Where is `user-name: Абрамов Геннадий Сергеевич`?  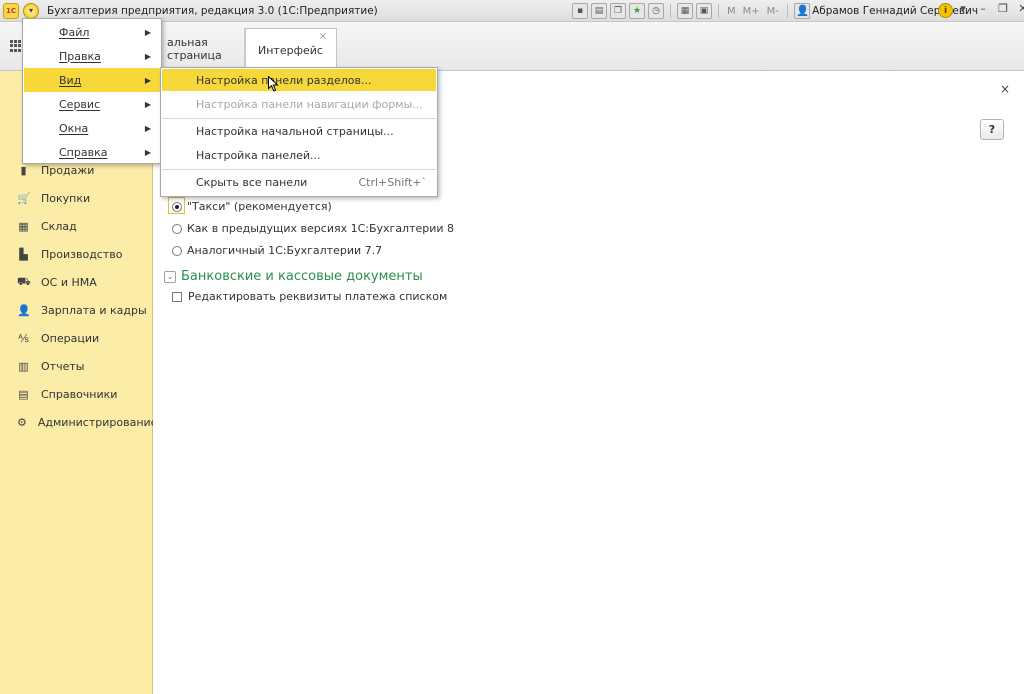 user-name: Абрамов Геннадий Сергеевич is located at coordinates (895, 10).